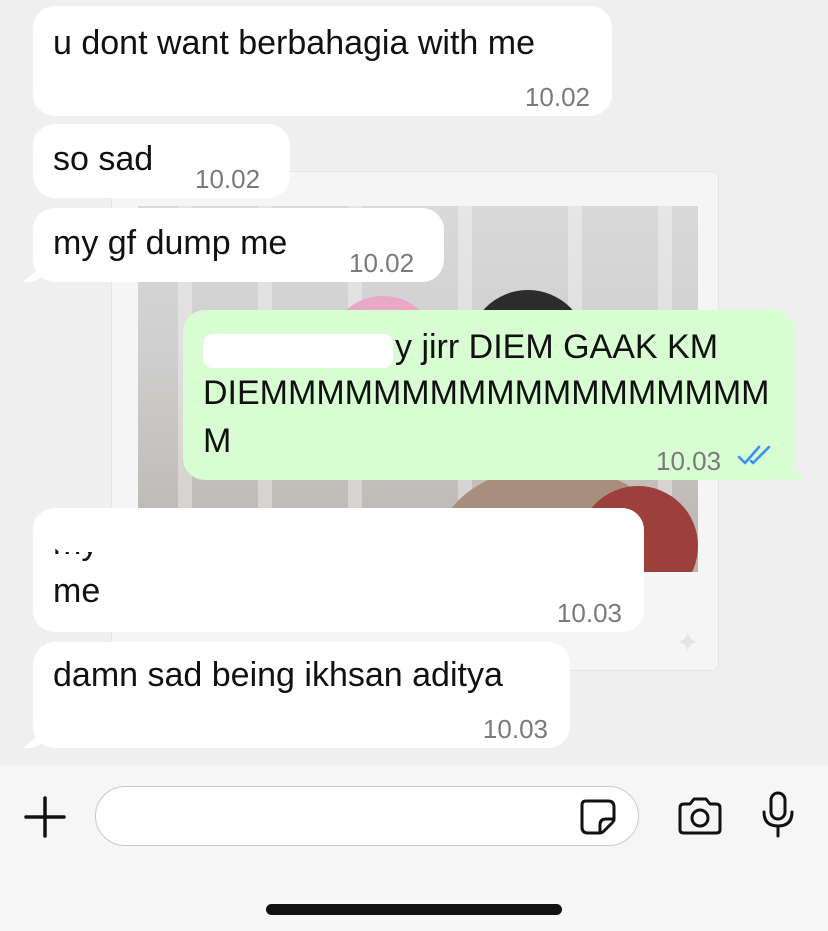  Describe the element at coordinates (414, 909) in the screenshot. I see `home-indicator` at that location.